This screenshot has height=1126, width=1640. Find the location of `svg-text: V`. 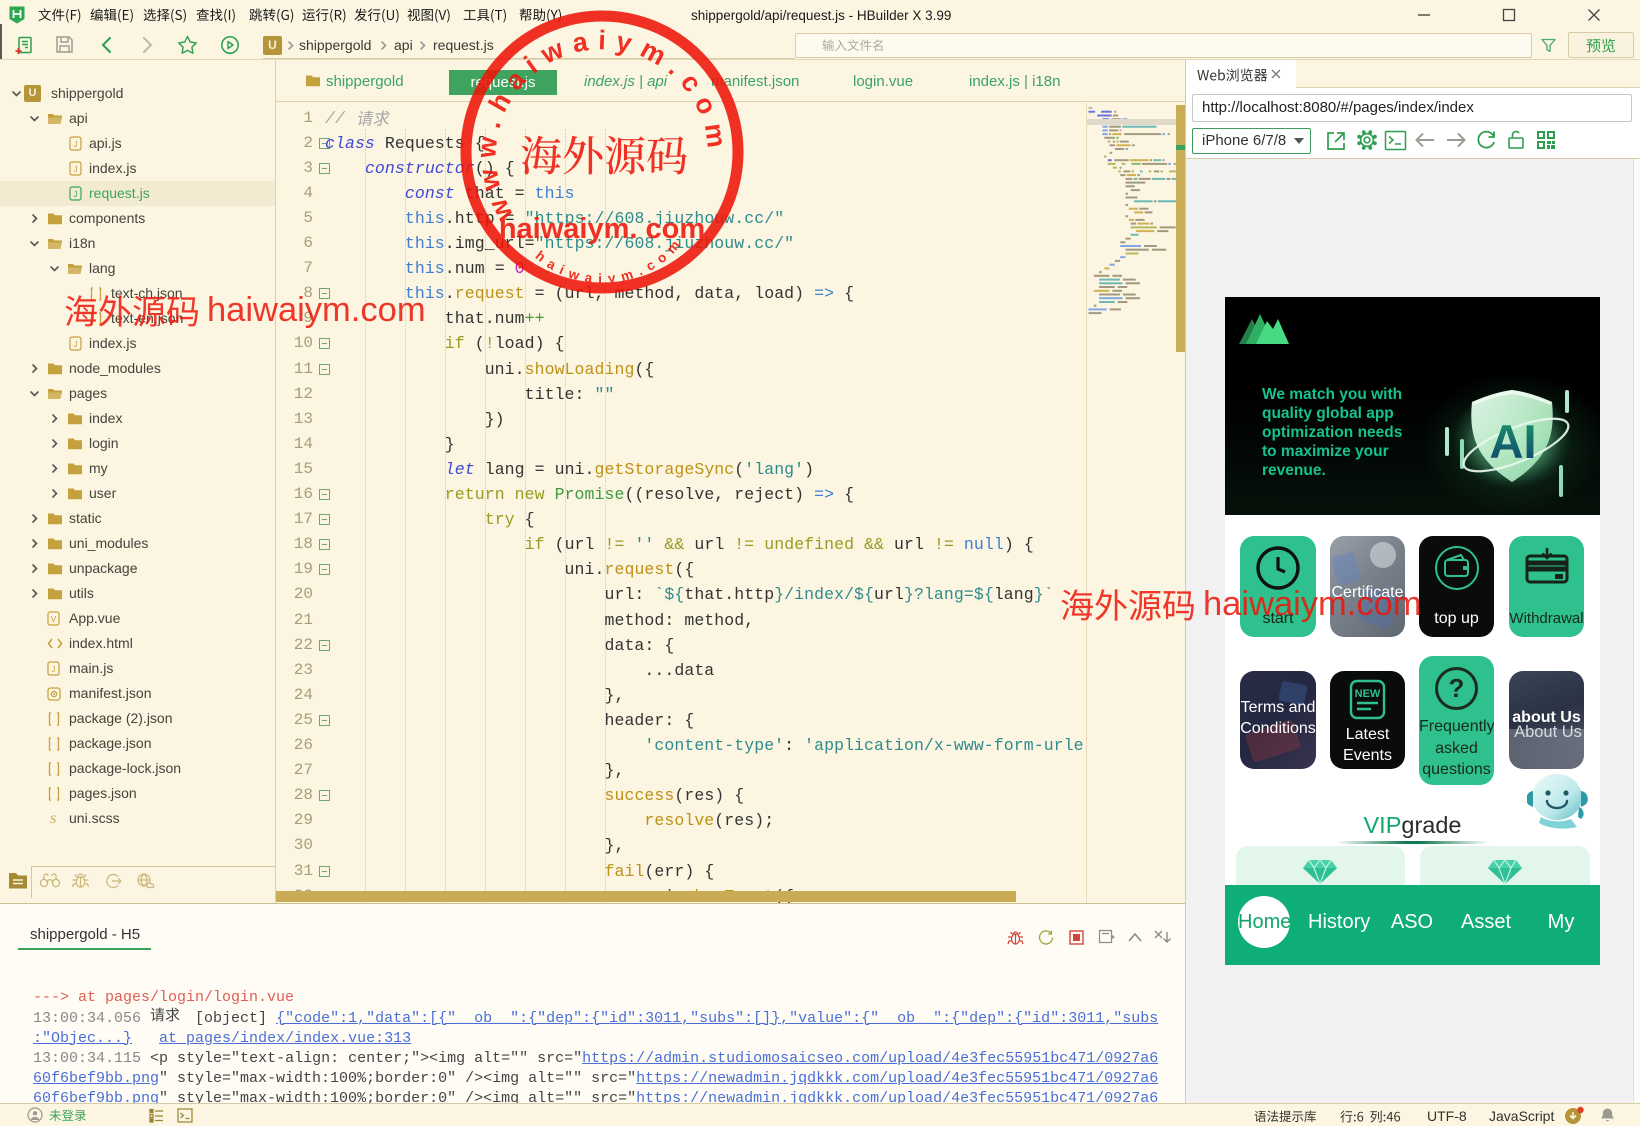

svg-text: V is located at coordinates (54, 619).